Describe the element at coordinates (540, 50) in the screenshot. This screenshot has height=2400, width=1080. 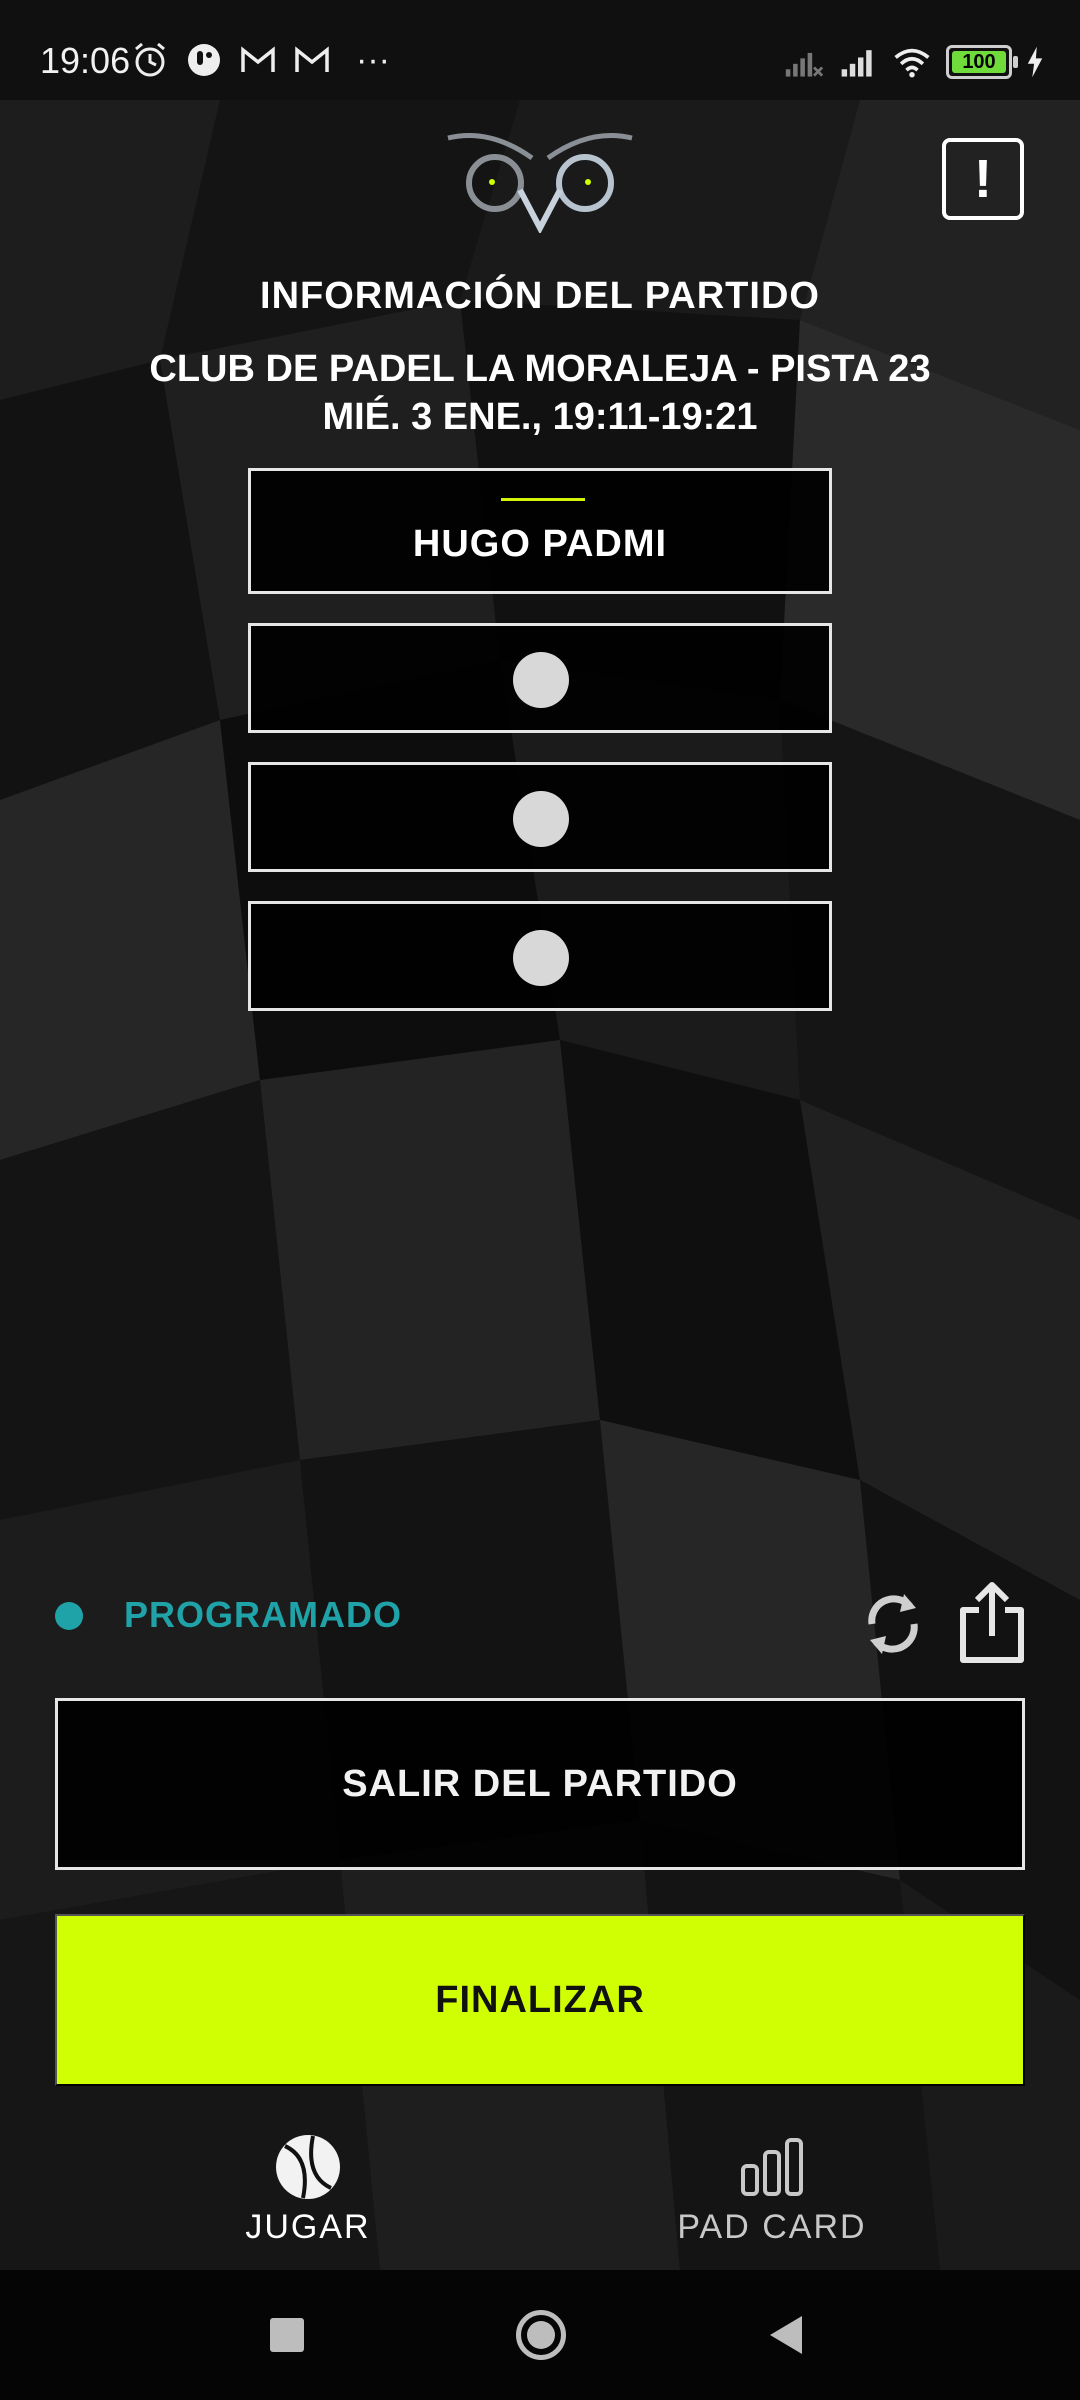
I see `status-bar: 19:06 ··· 100` at that location.